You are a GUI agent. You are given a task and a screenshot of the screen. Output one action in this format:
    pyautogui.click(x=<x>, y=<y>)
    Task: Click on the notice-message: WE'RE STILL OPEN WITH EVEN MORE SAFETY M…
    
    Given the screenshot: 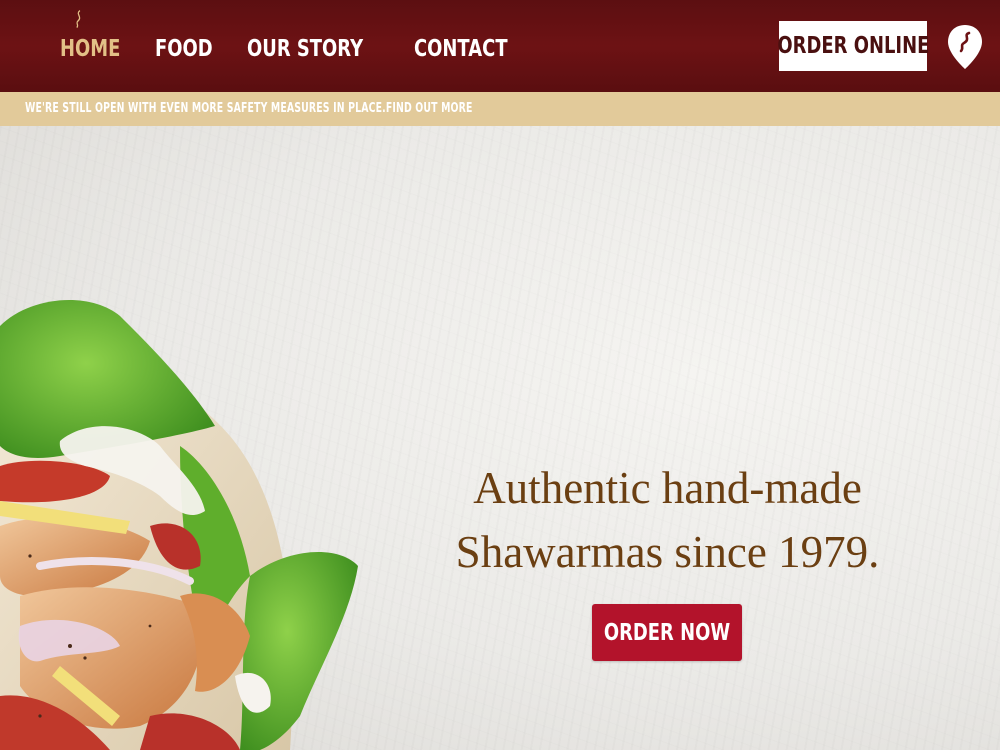 What is the action you would take?
    pyautogui.click(x=249, y=108)
    